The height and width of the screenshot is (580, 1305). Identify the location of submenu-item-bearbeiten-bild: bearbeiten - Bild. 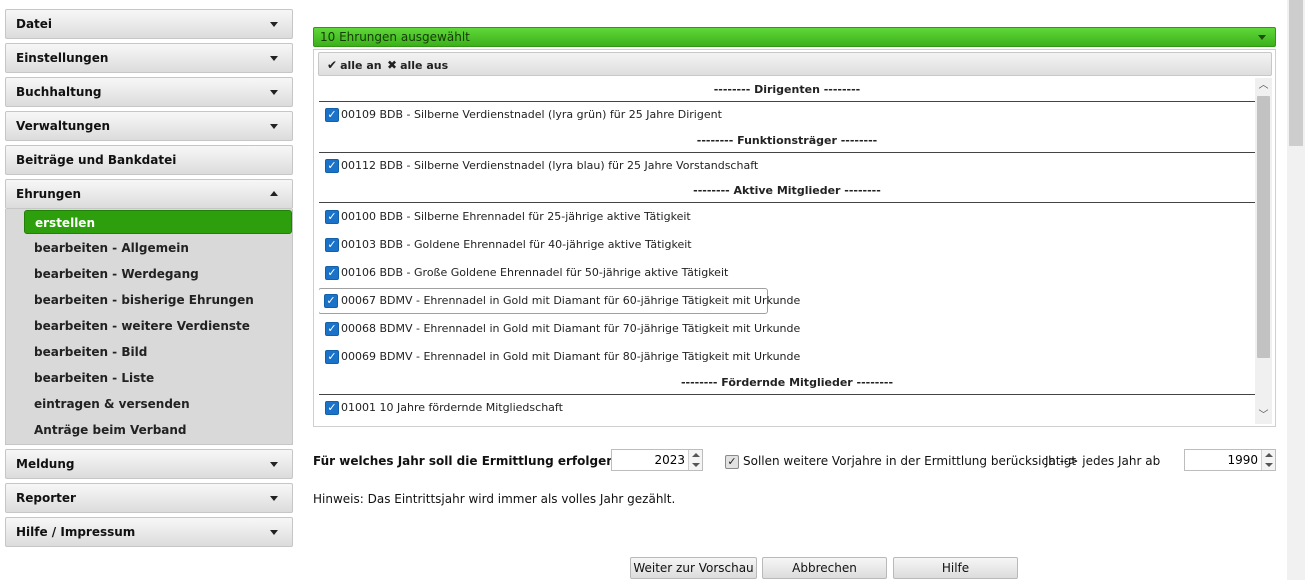
(158, 352).